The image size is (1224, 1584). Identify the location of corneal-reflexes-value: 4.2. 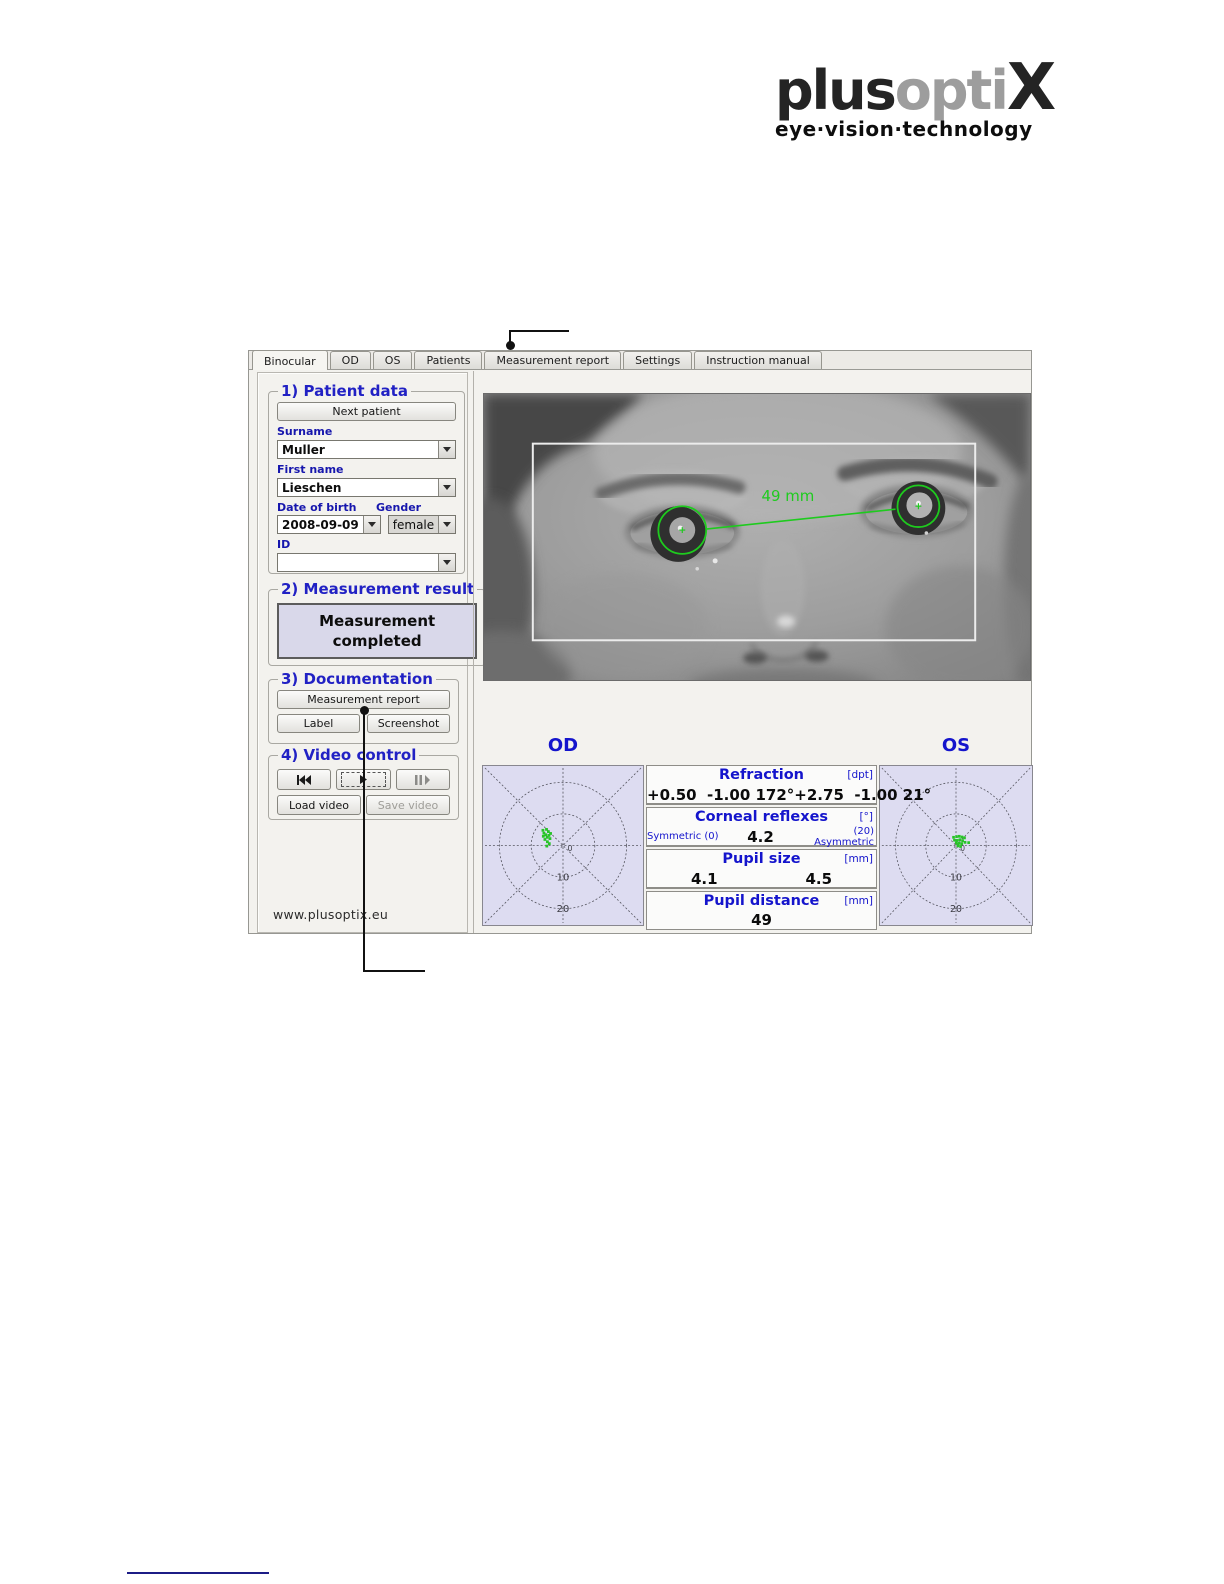
(760, 836).